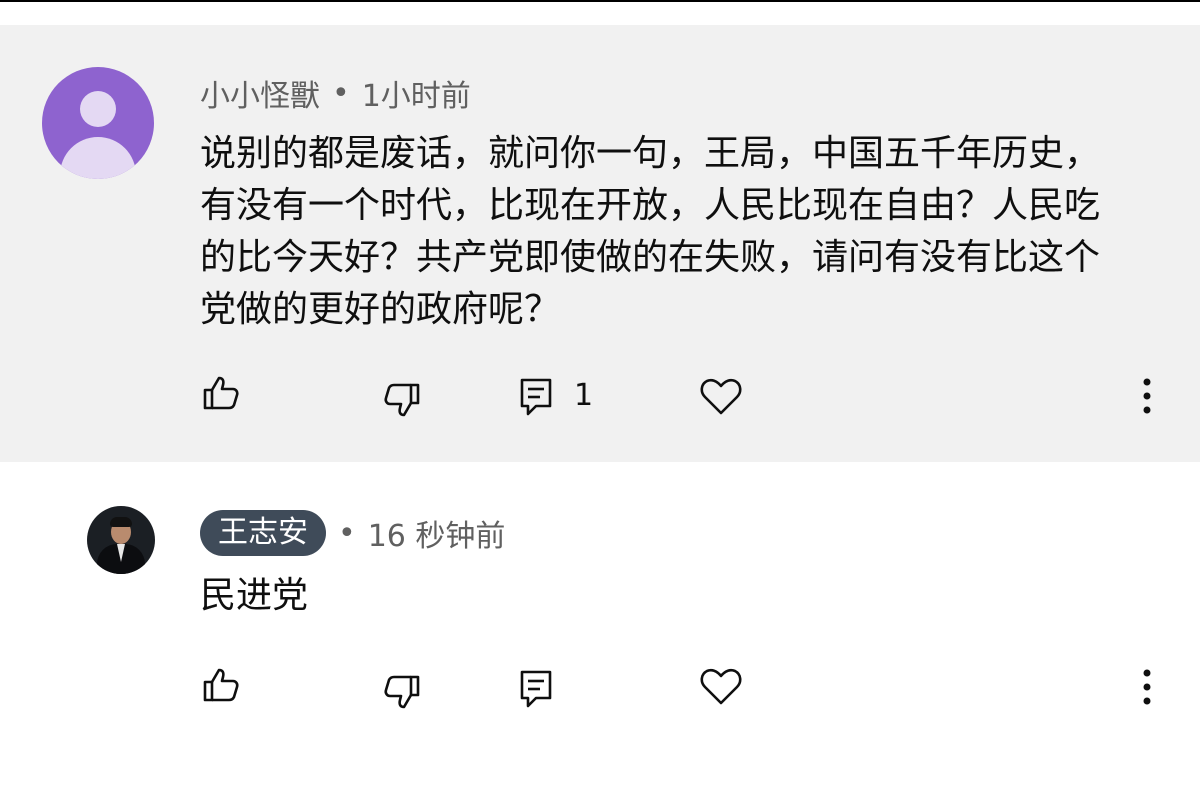 Image resolution: width=1200 pixels, height=791 pixels. I want to click on user-avatar, so click(98, 123).